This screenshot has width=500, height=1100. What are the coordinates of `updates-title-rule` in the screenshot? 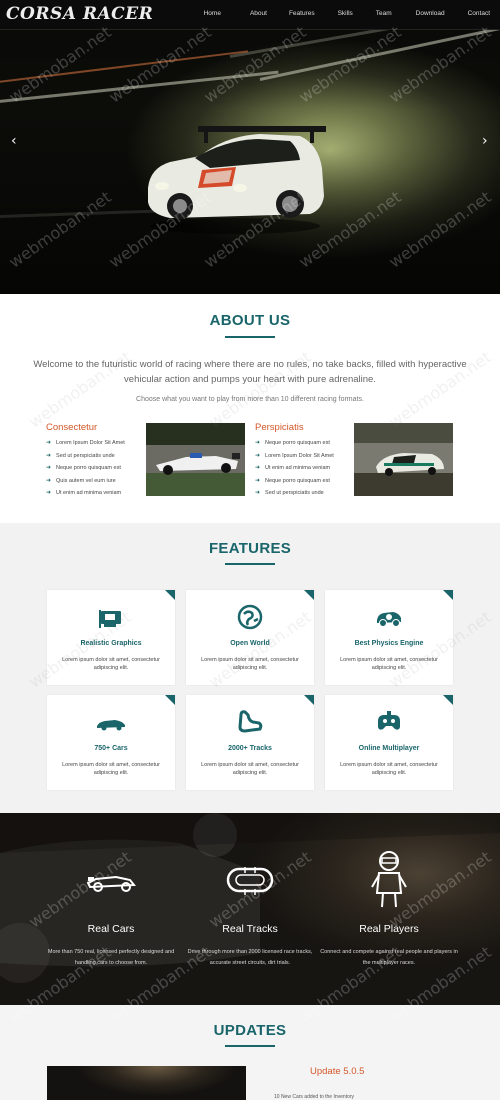 It's located at (250, 1046).